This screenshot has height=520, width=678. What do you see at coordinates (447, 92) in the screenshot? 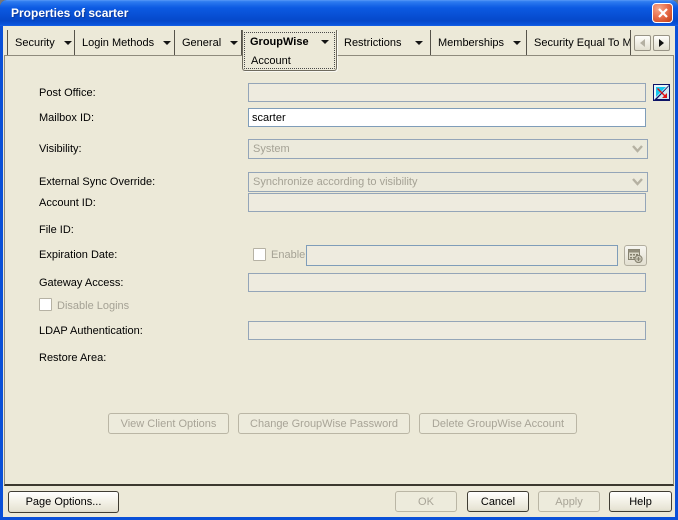
I see `post-office-field` at bounding box center [447, 92].